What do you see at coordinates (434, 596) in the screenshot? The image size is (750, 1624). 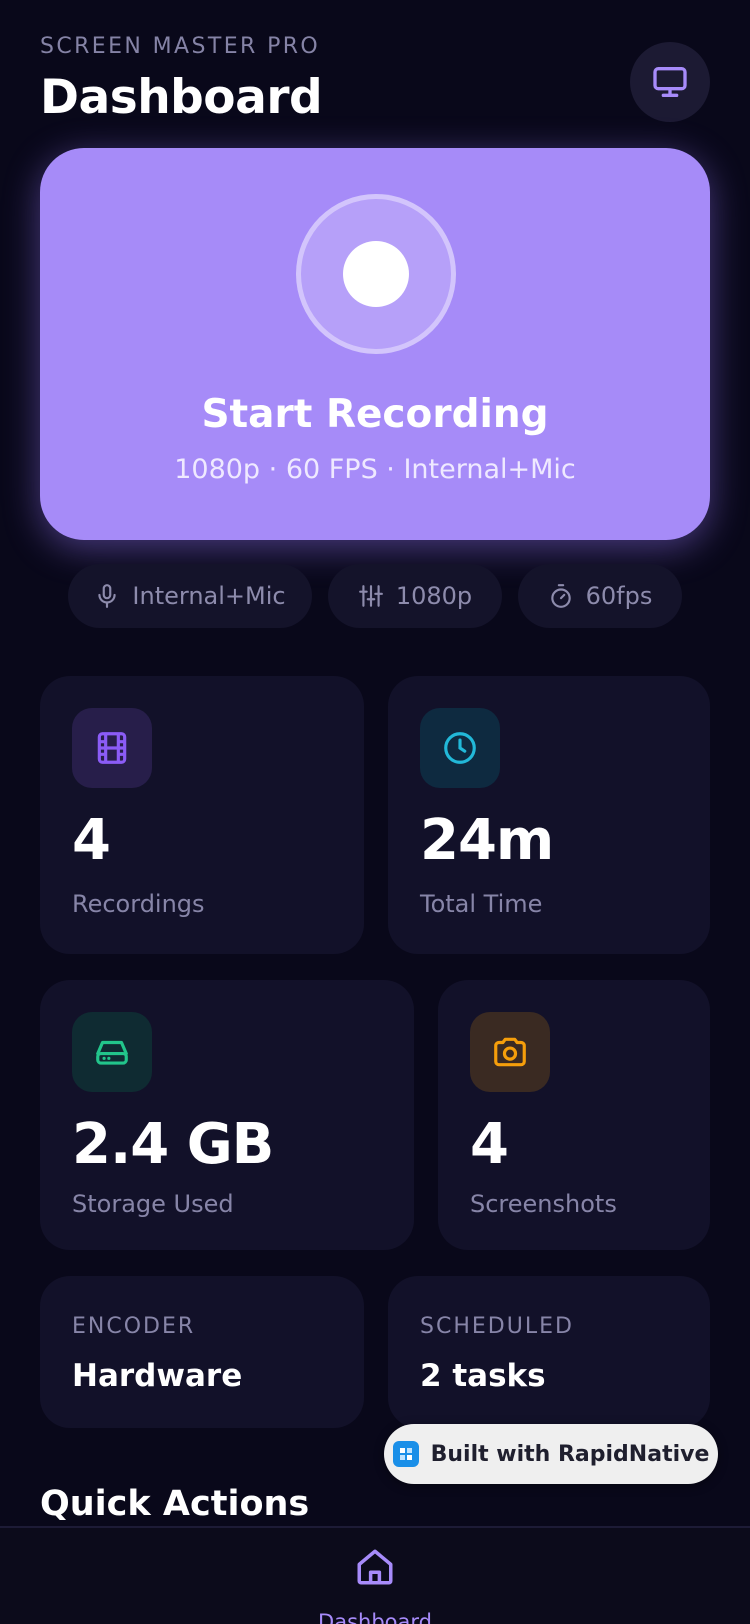 I see `resolution-label: 1080p` at bounding box center [434, 596].